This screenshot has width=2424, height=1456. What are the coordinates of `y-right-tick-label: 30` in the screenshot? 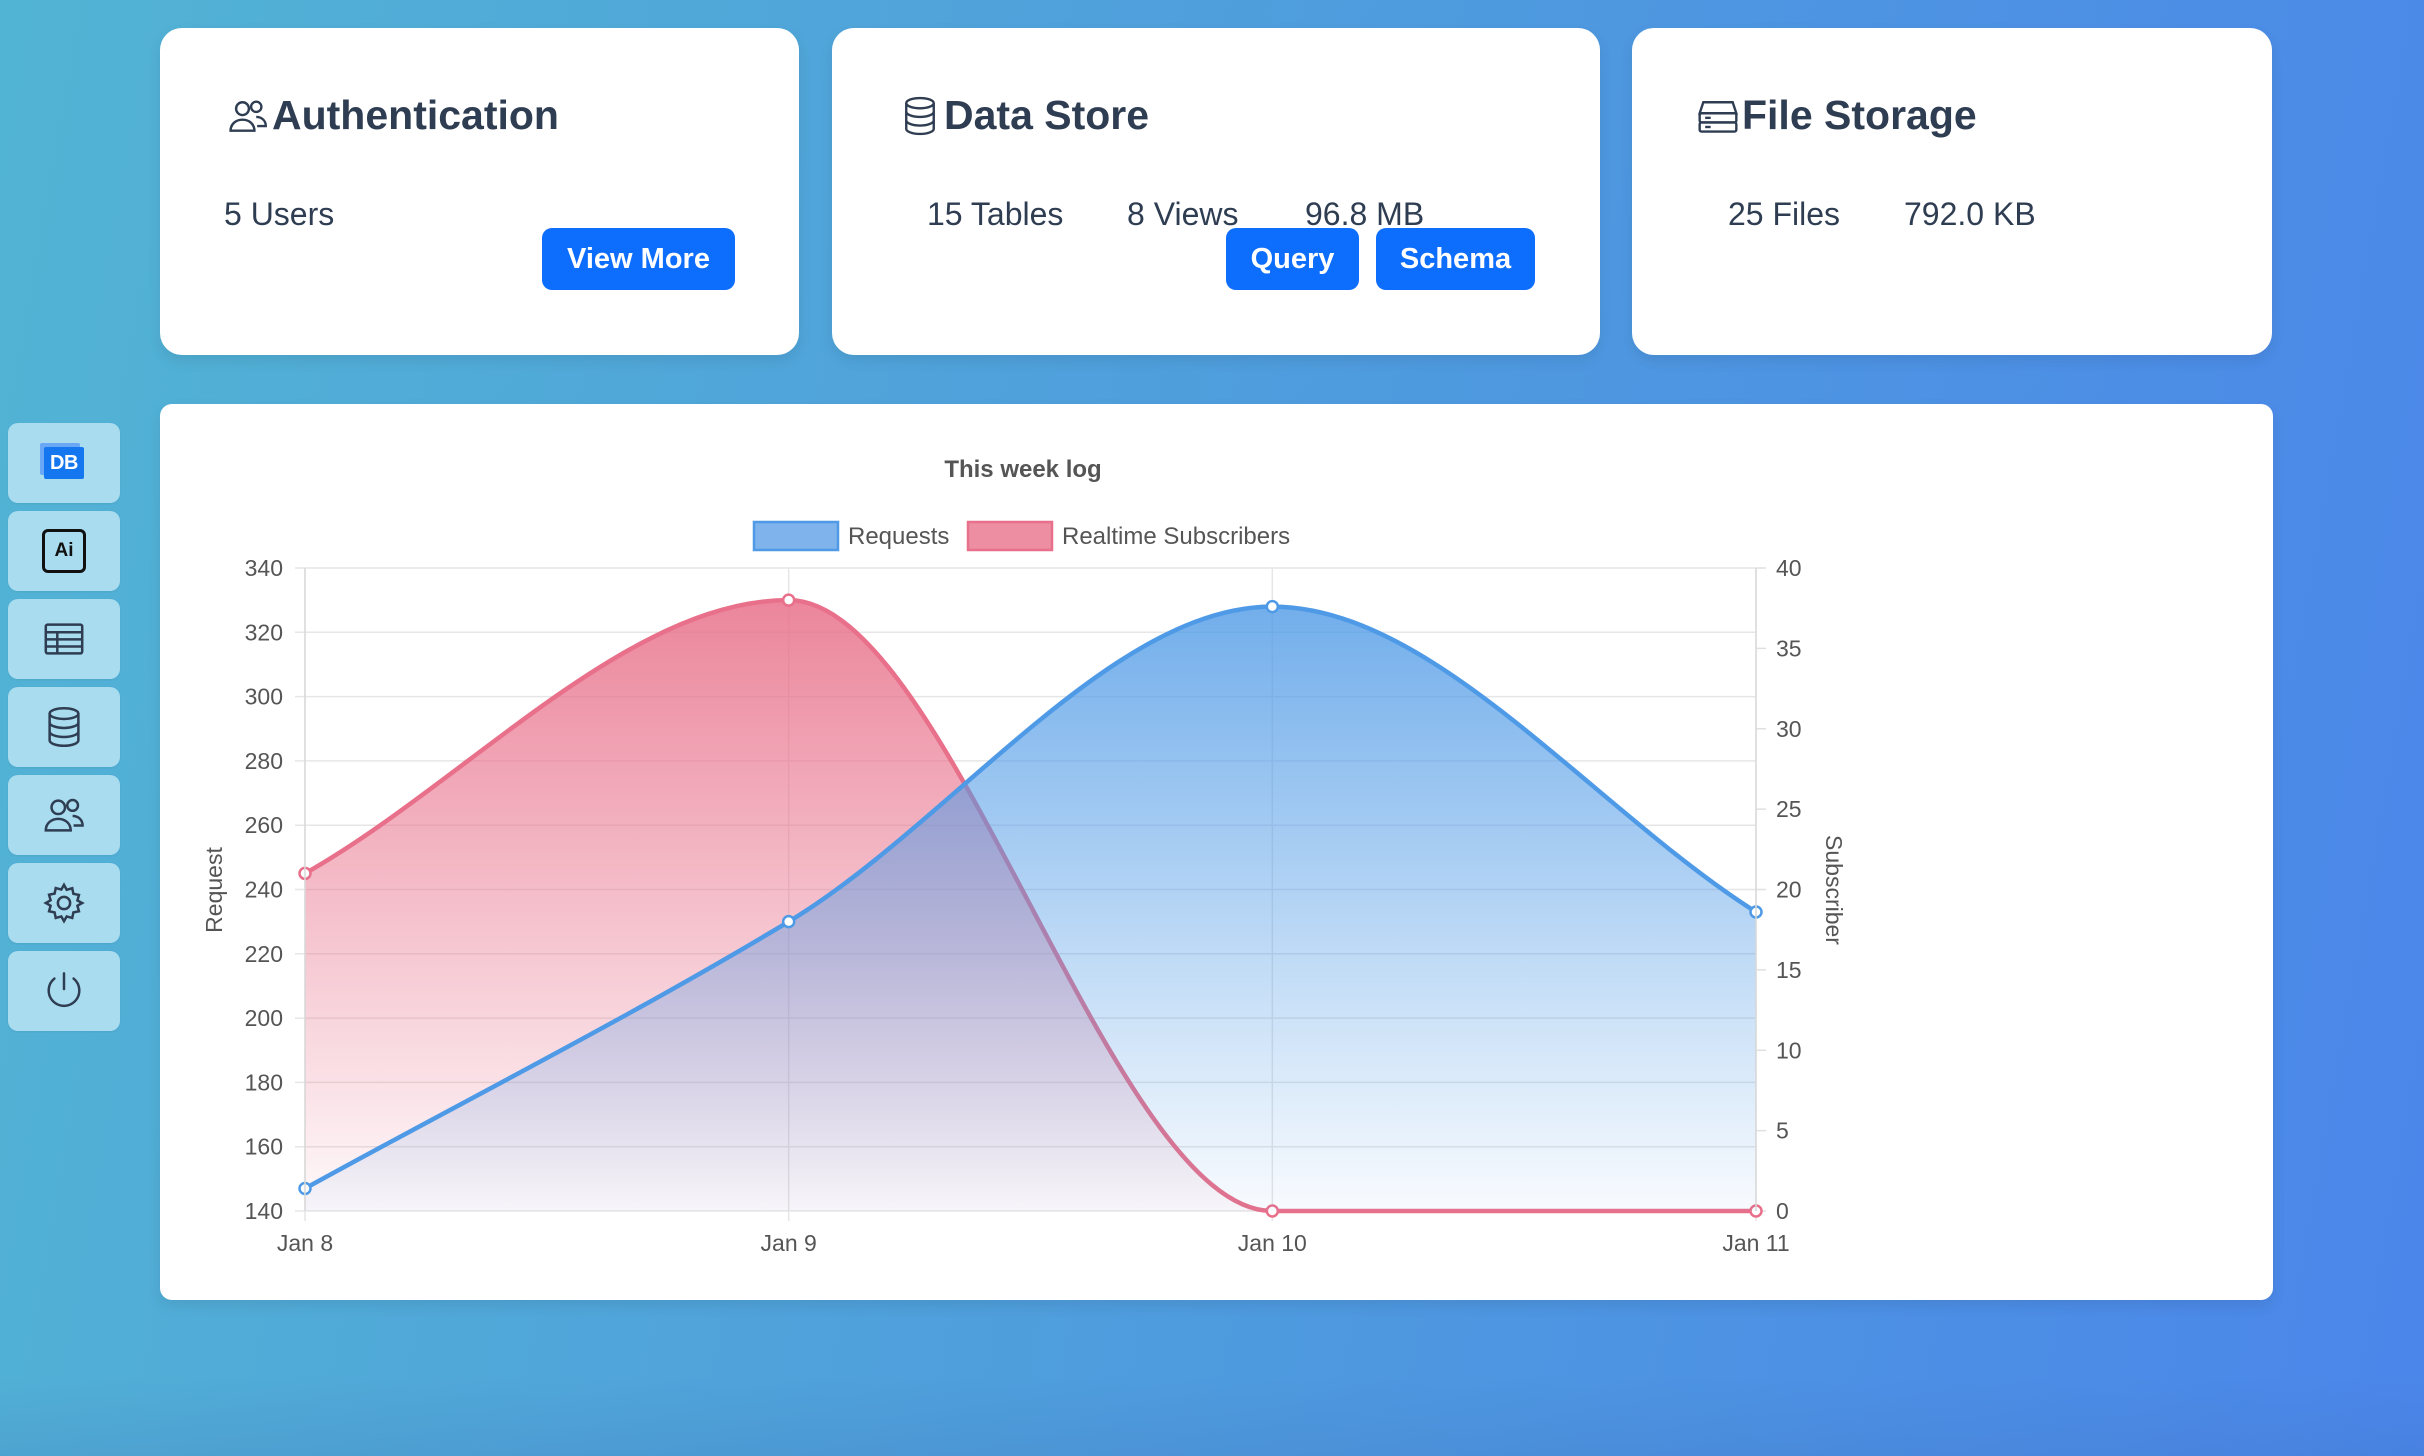 It's located at (1789, 729).